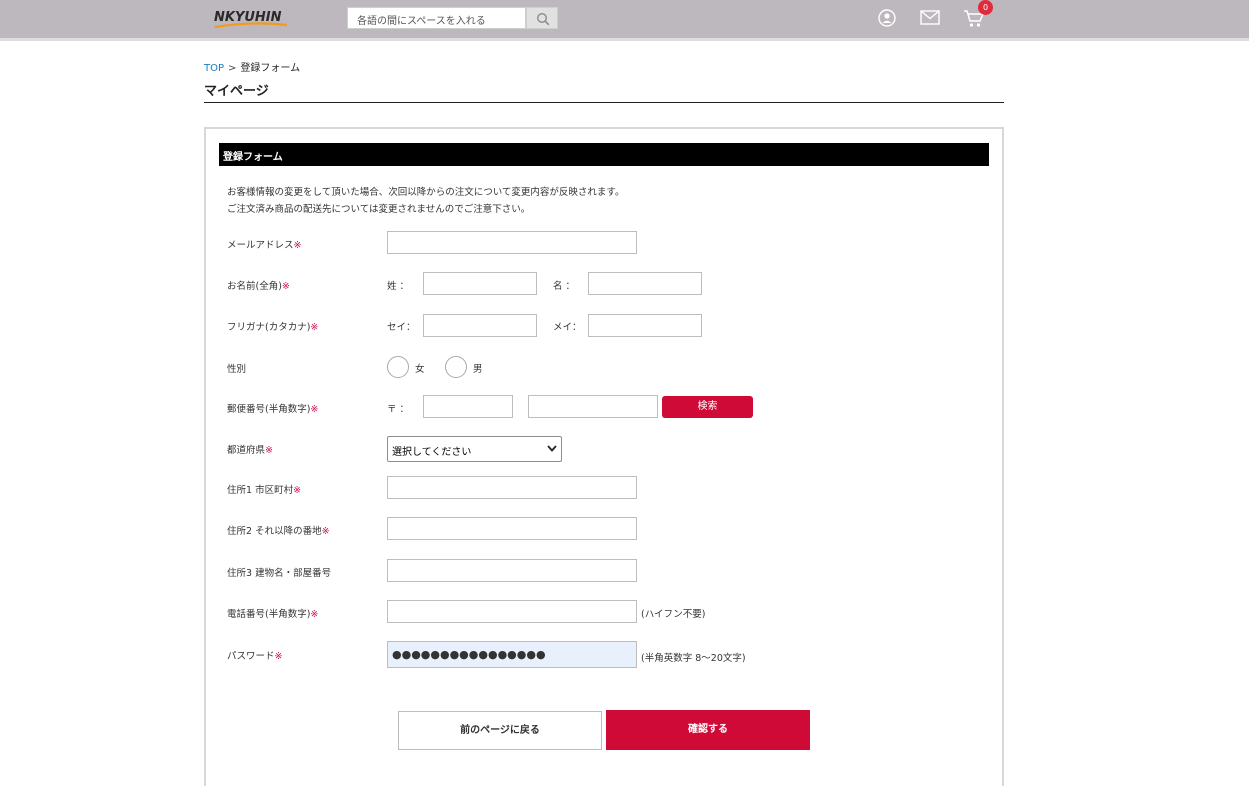 The width and height of the screenshot is (1249, 786). What do you see at coordinates (398, 367) in the screenshot?
I see `gender-female-radio` at bounding box center [398, 367].